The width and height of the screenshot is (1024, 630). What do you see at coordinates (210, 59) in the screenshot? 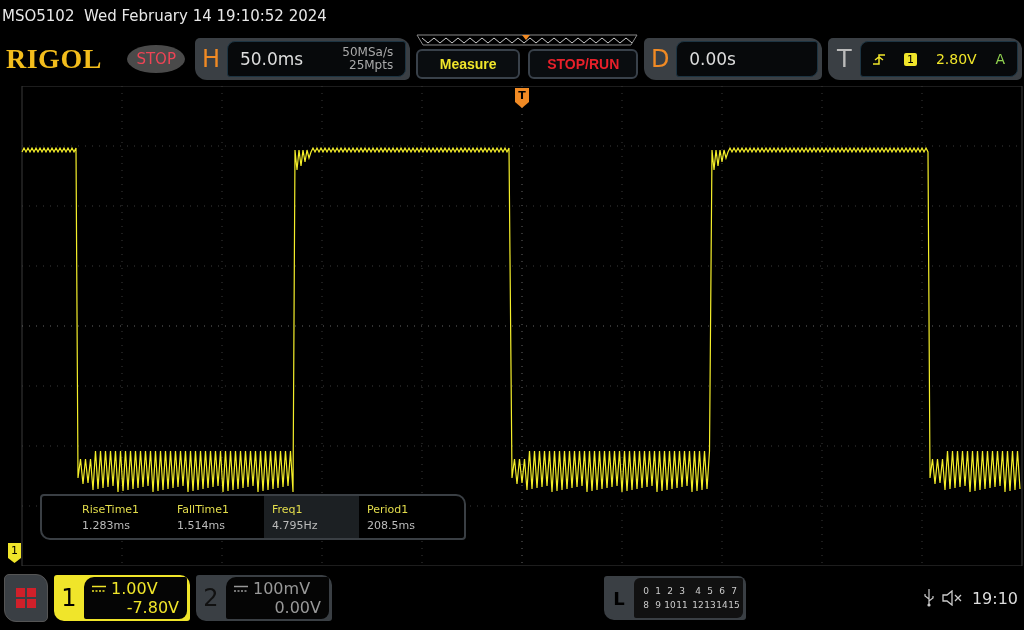
I see `panel-label: H` at bounding box center [210, 59].